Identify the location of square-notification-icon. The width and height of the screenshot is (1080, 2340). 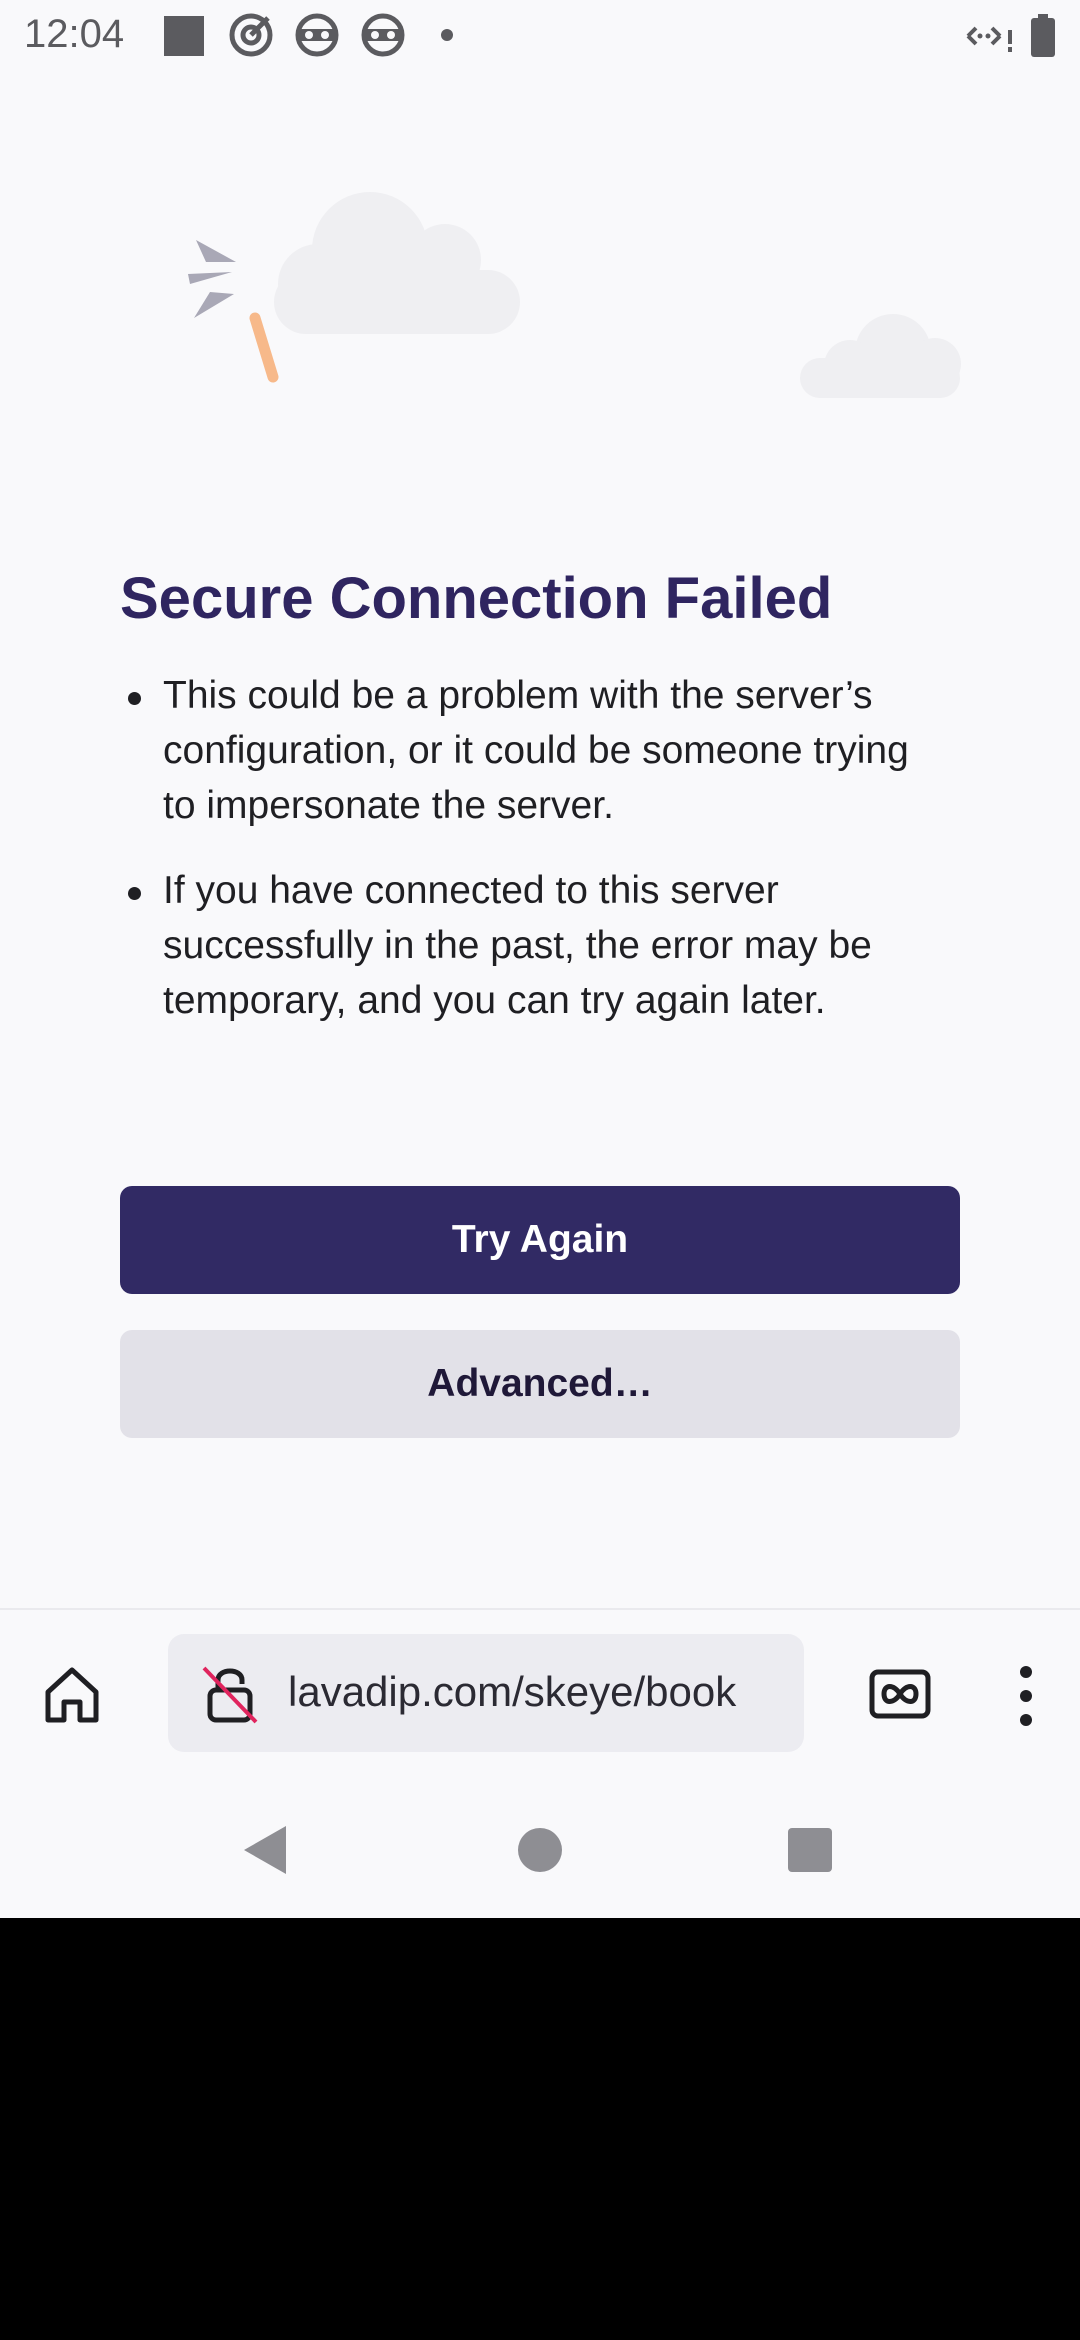
(184, 36).